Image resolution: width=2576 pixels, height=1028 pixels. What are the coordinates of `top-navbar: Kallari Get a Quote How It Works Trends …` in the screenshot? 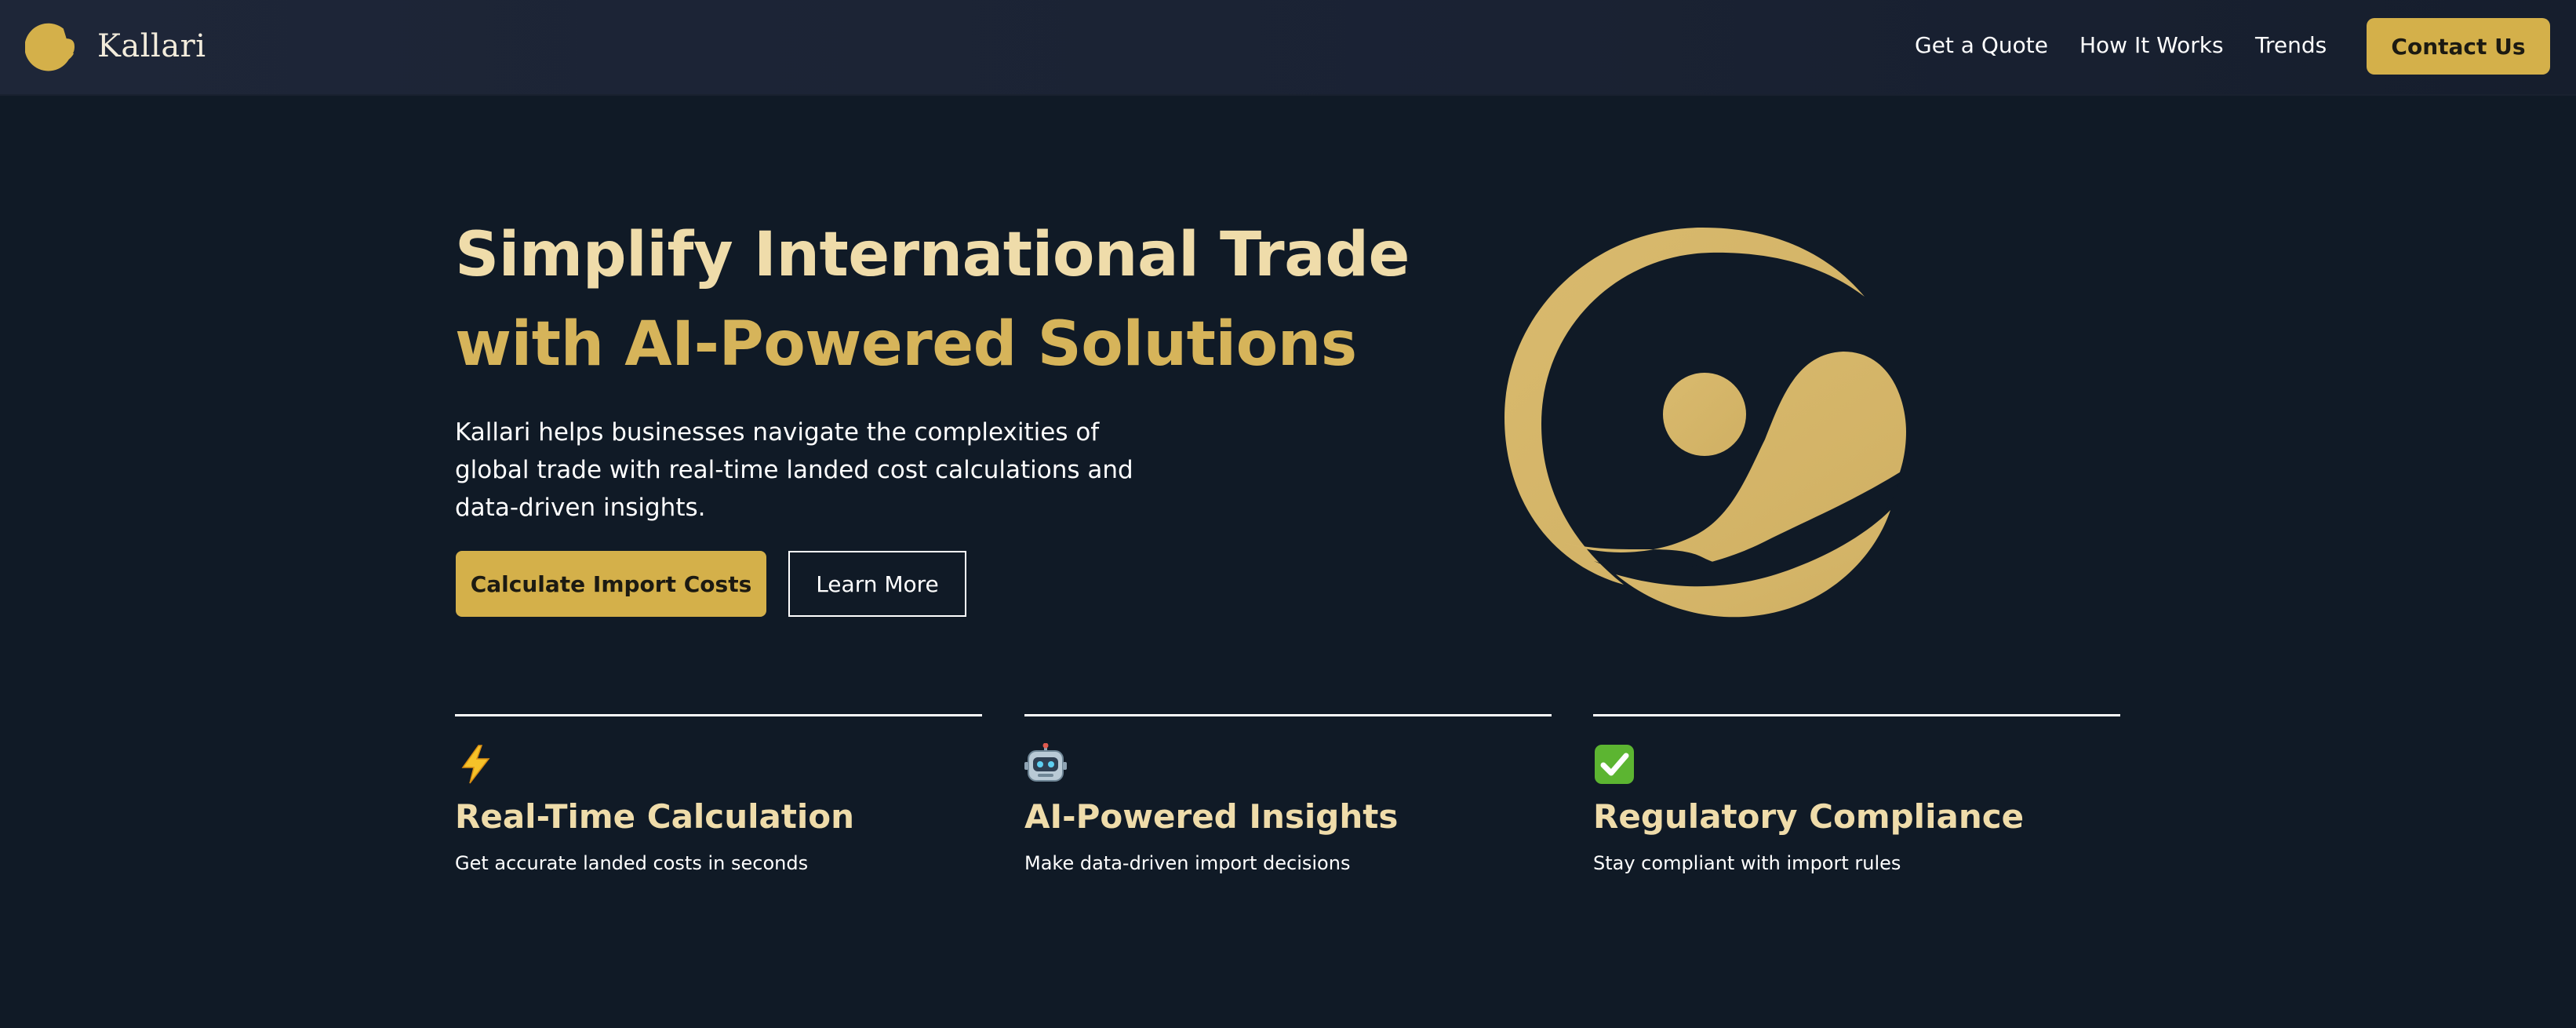 It's located at (1288, 48).